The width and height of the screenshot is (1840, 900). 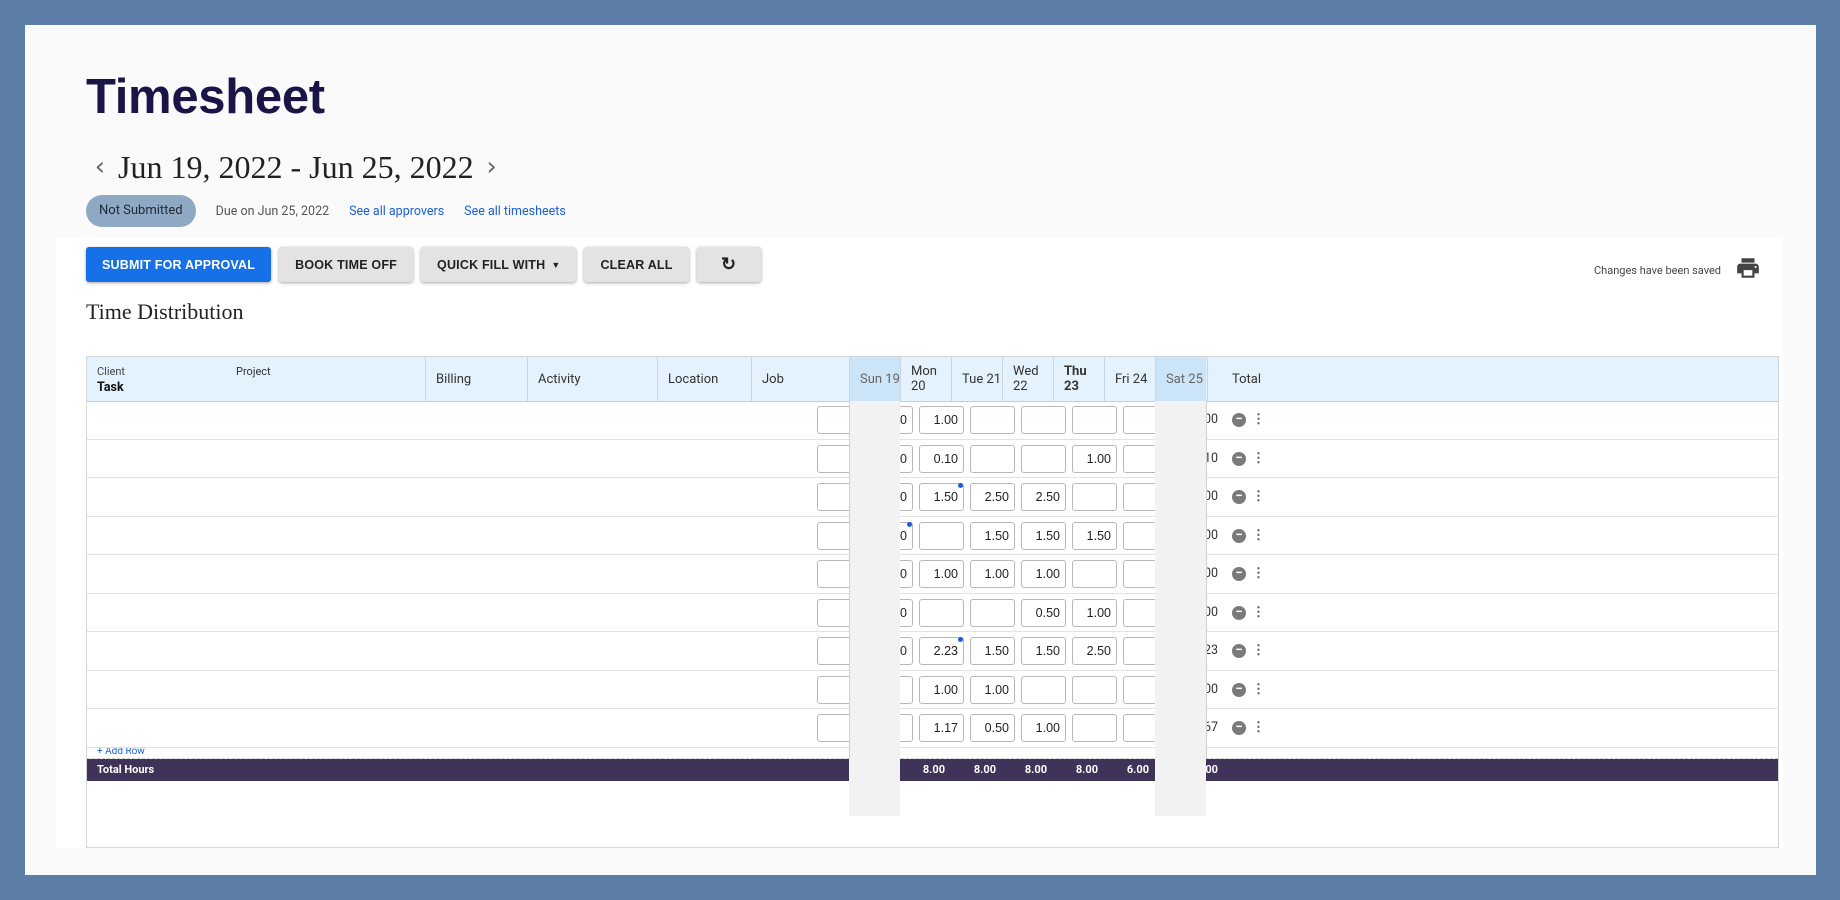 What do you see at coordinates (346, 264) in the screenshot?
I see `book-time-off-button: BOOK TIME OFF` at bounding box center [346, 264].